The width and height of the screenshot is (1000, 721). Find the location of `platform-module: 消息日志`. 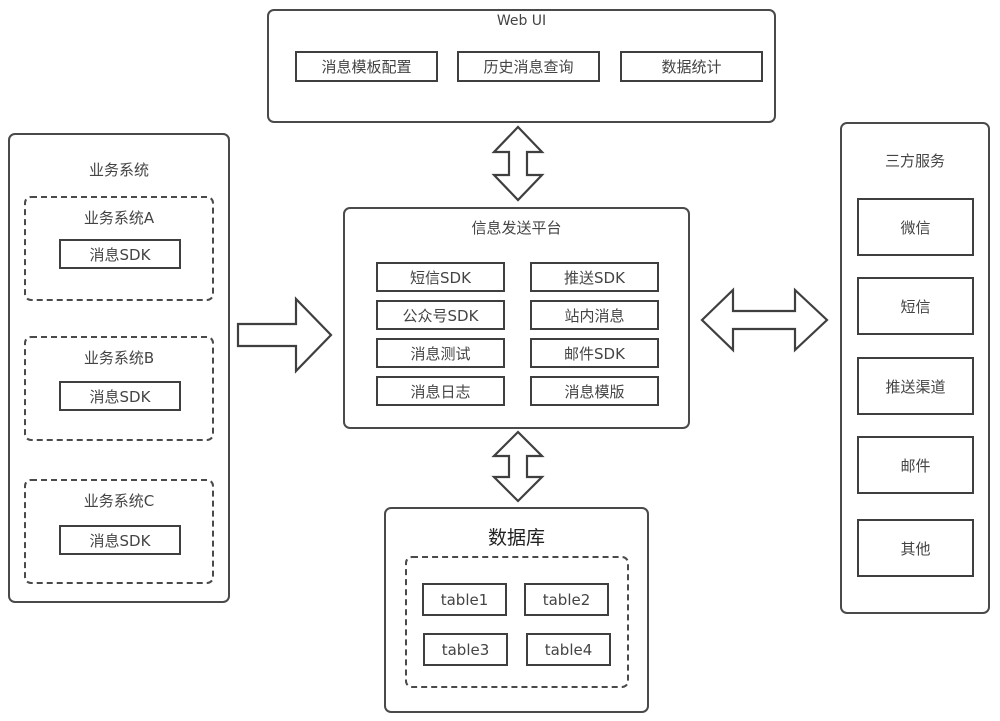

platform-module: 消息日志 is located at coordinates (440, 391).